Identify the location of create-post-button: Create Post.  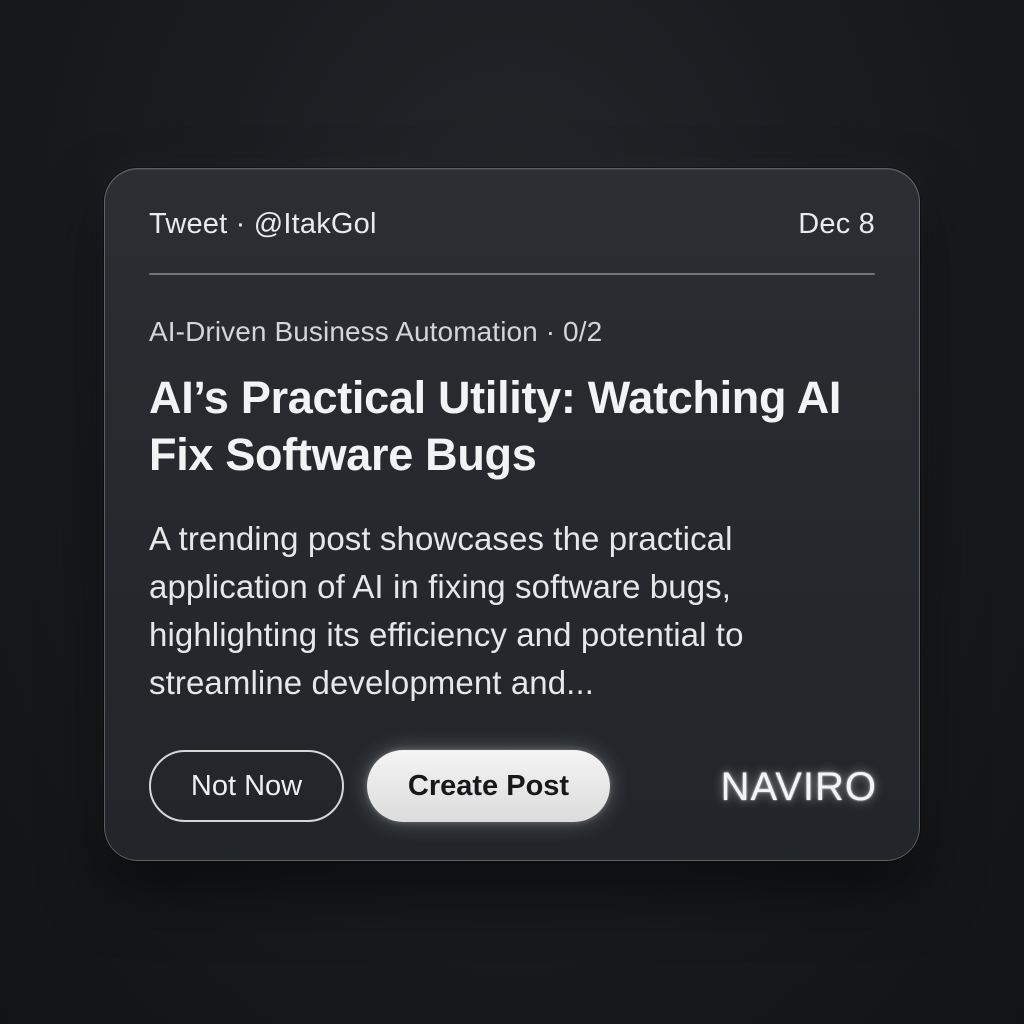
(488, 786).